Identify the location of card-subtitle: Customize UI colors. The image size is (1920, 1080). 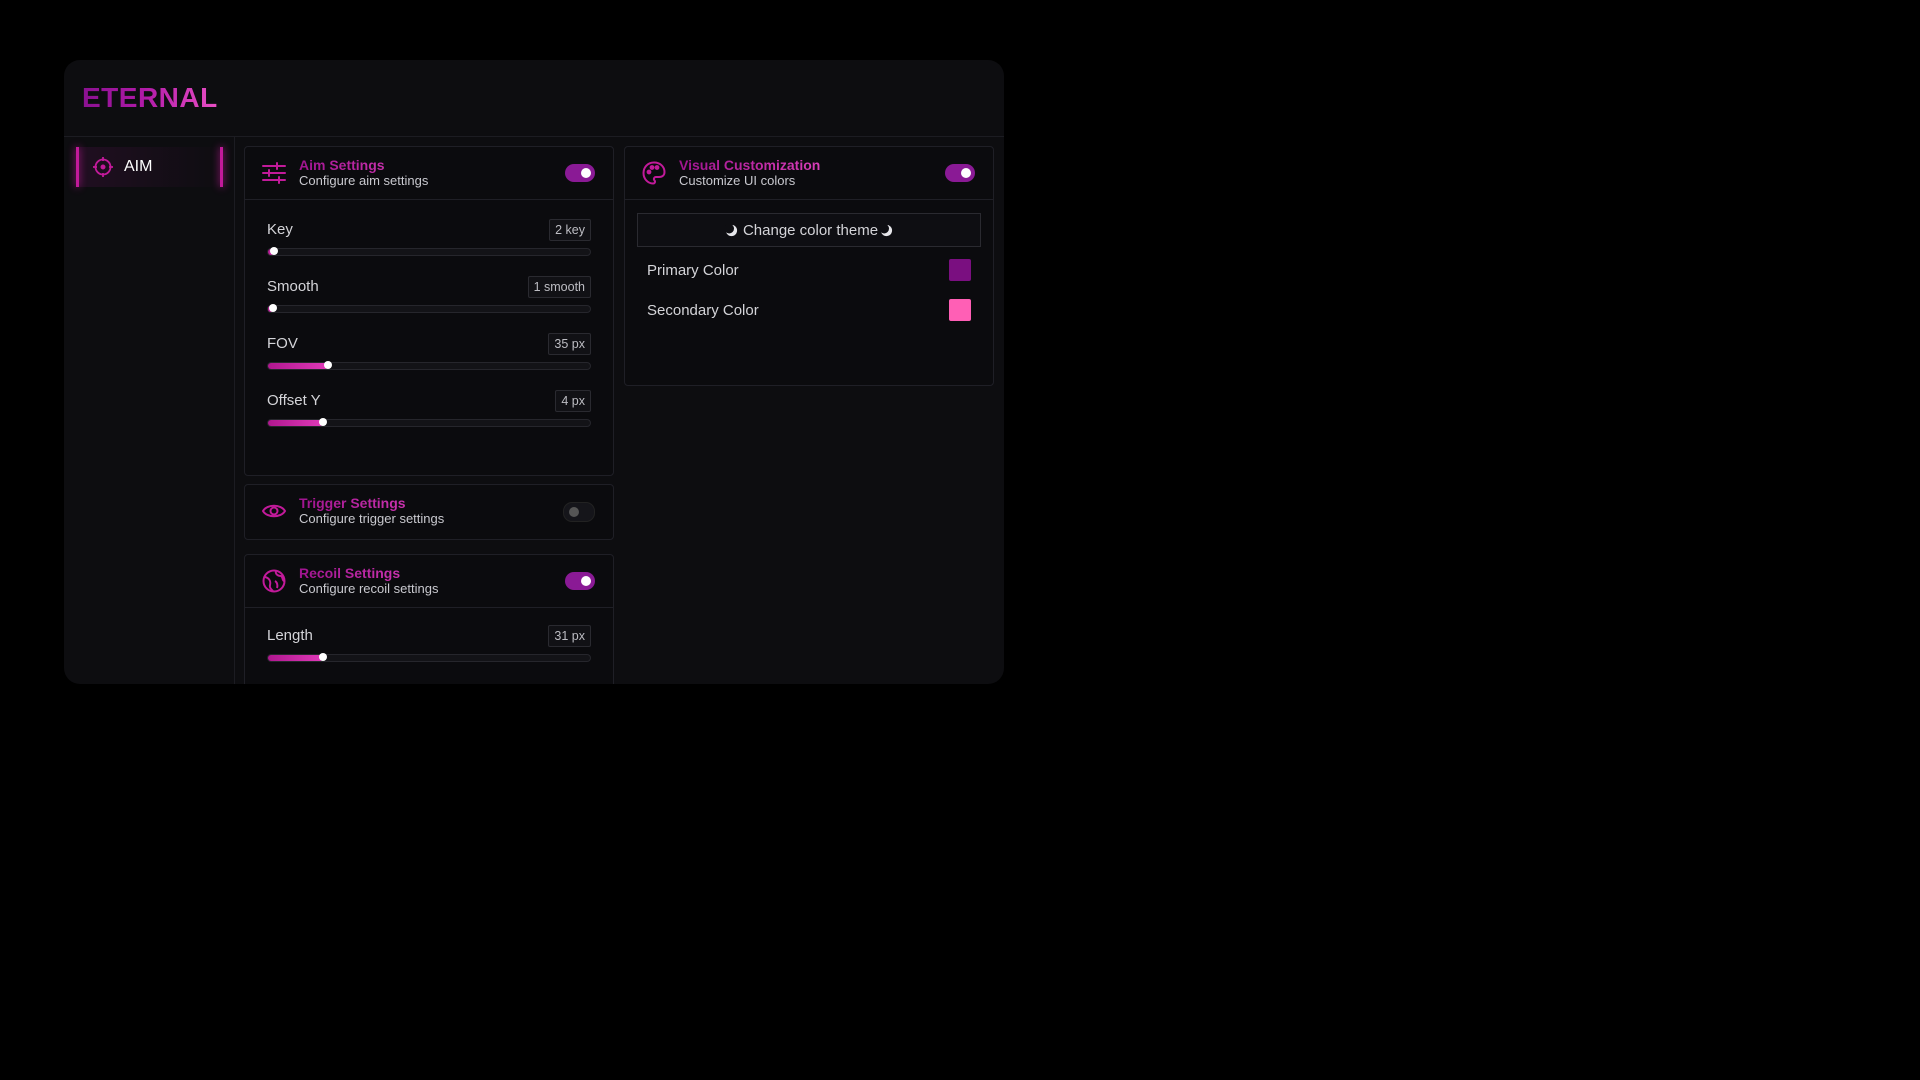
(737, 180).